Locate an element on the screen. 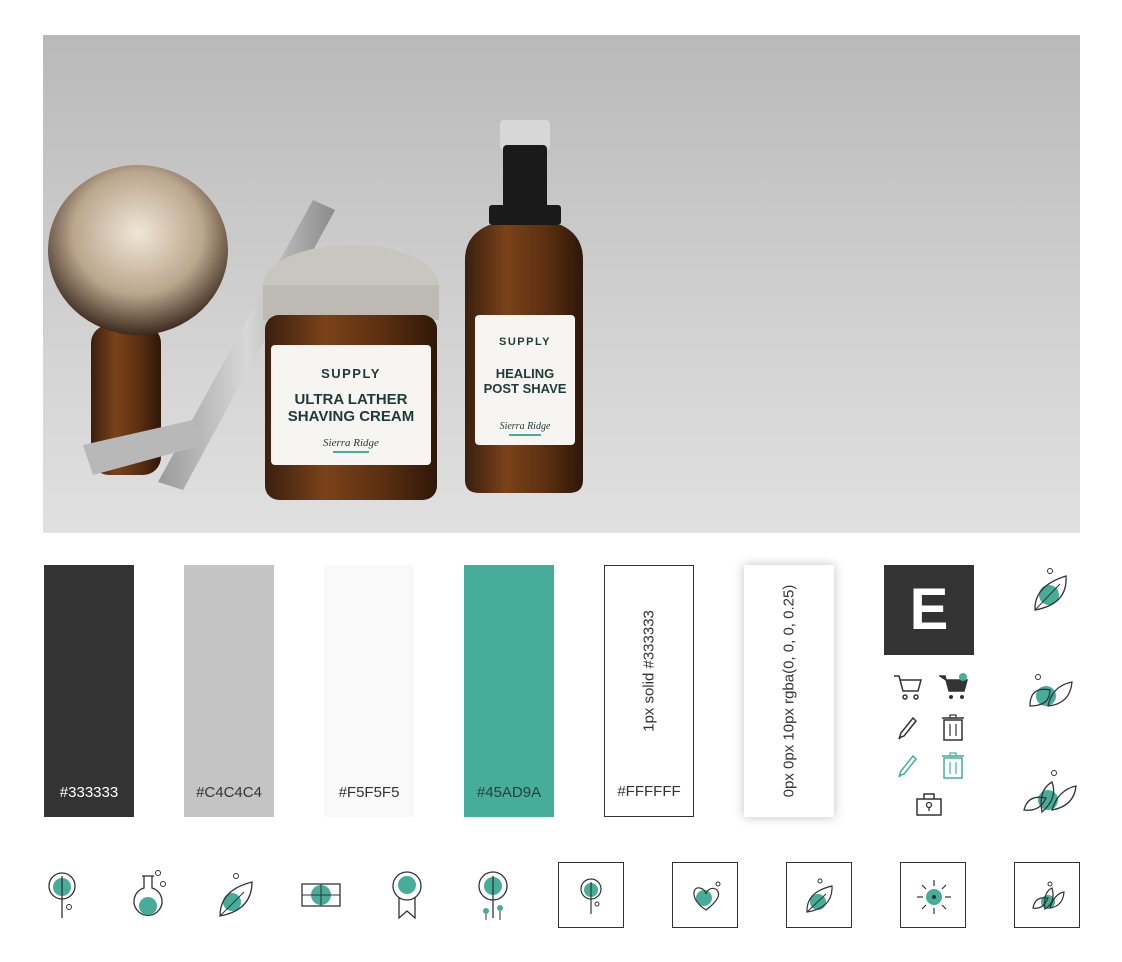 The image size is (1122, 962). boxed-flower-icon is located at coordinates (591, 896).